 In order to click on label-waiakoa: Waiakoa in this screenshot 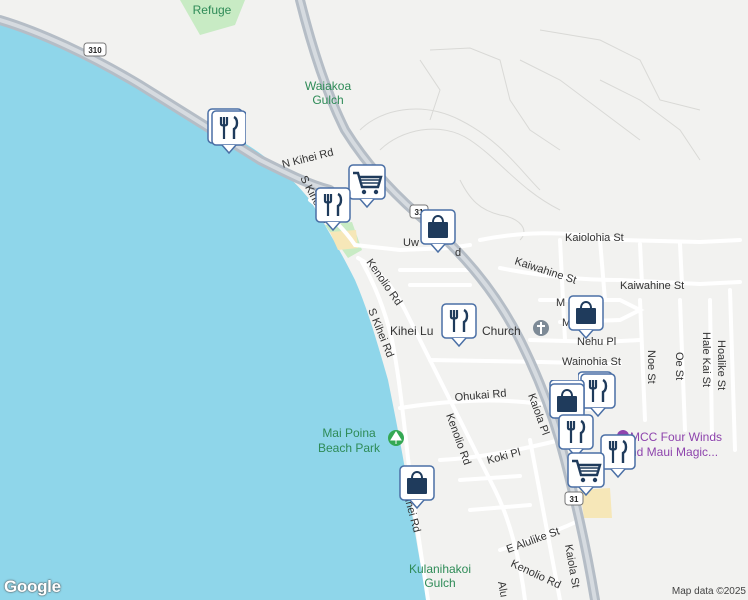, I will do `click(328, 86)`.